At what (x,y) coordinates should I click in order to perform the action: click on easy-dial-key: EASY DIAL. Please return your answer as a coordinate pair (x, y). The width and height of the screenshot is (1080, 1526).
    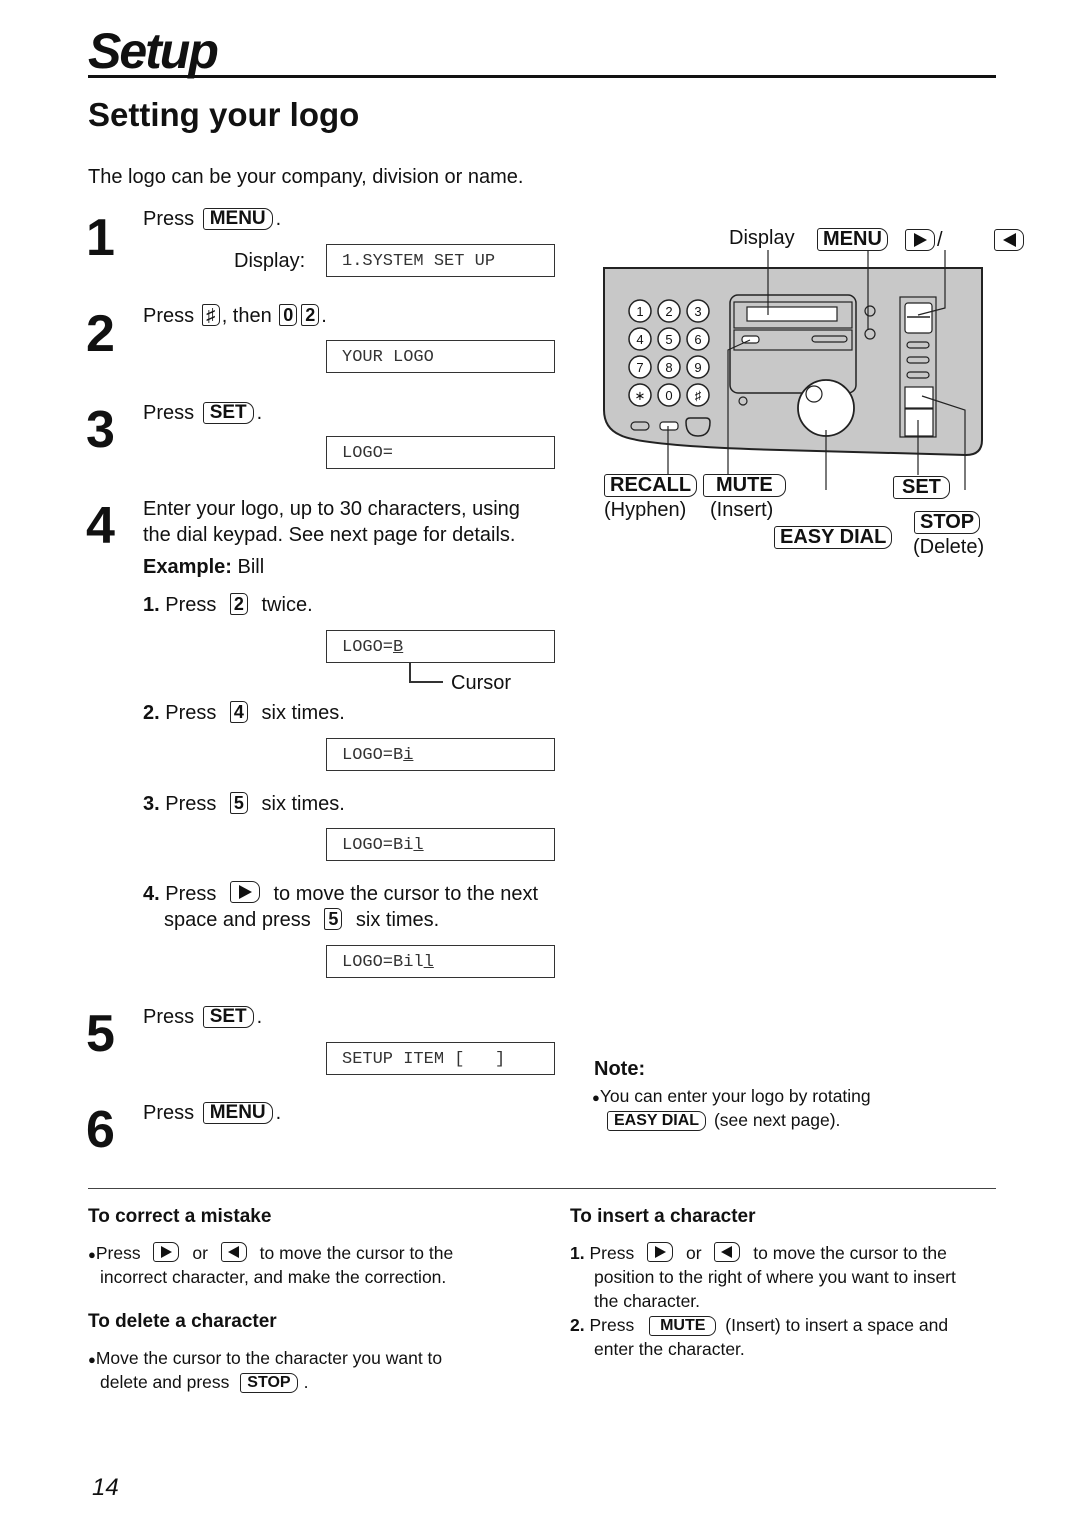
    Looking at the image, I should click on (657, 1121).